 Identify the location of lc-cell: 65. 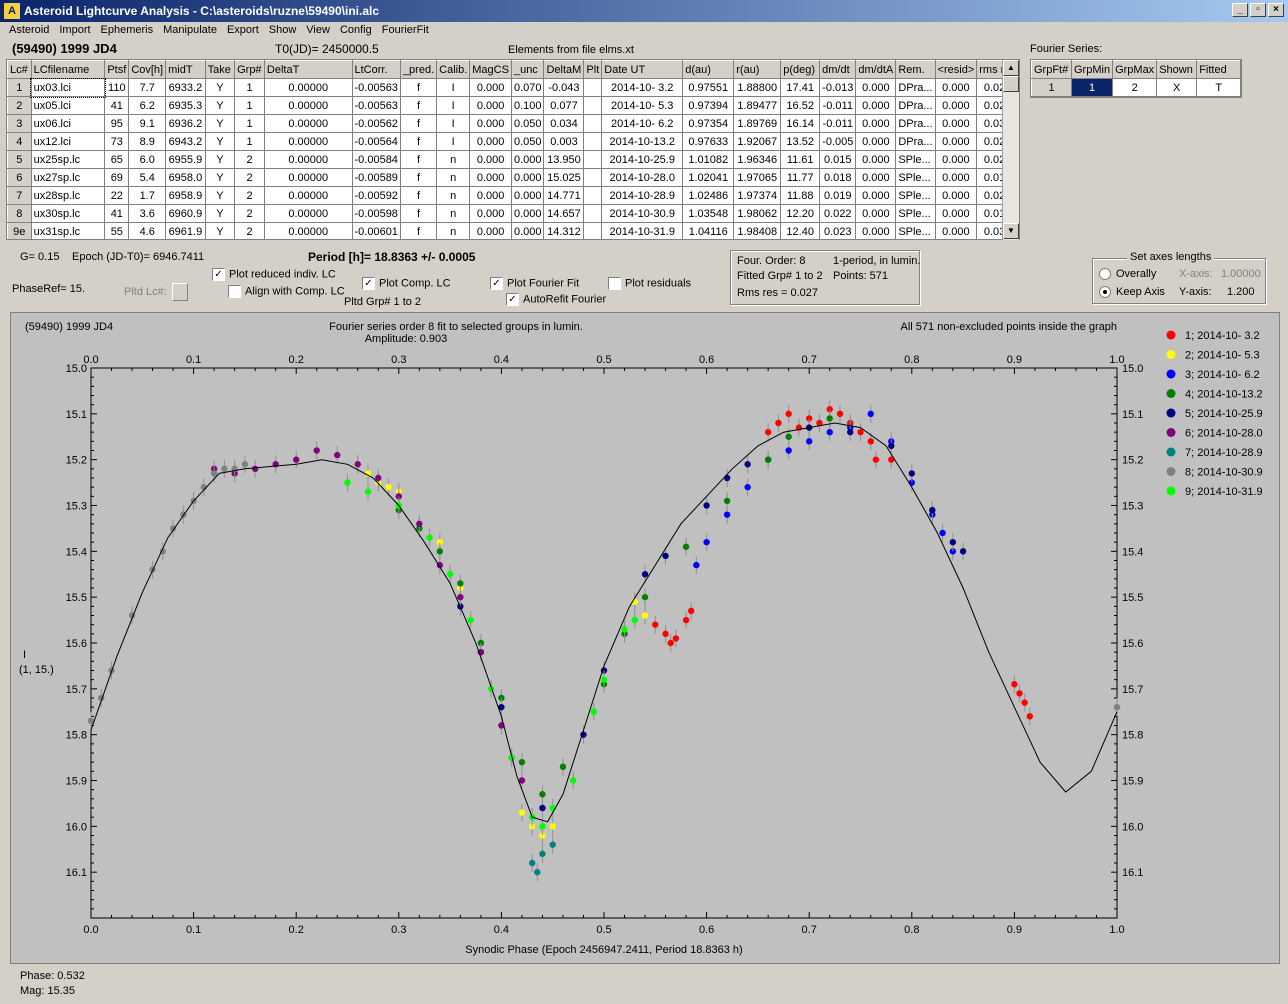
(117, 159).